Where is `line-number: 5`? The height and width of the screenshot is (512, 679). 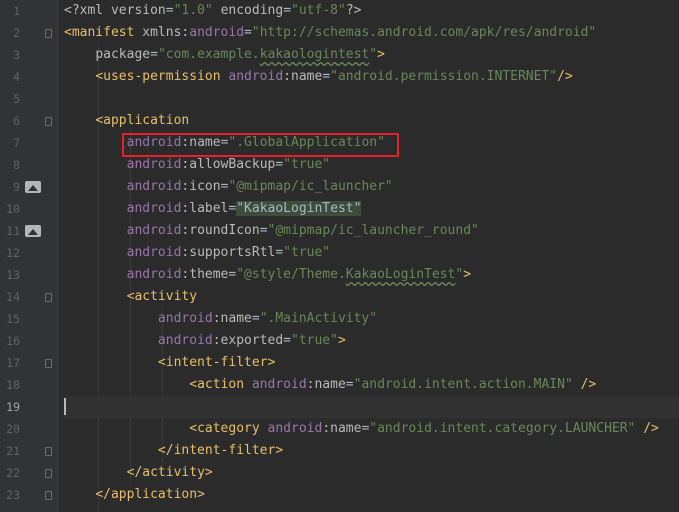
line-number: 5 is located at coordinates (16, 99).